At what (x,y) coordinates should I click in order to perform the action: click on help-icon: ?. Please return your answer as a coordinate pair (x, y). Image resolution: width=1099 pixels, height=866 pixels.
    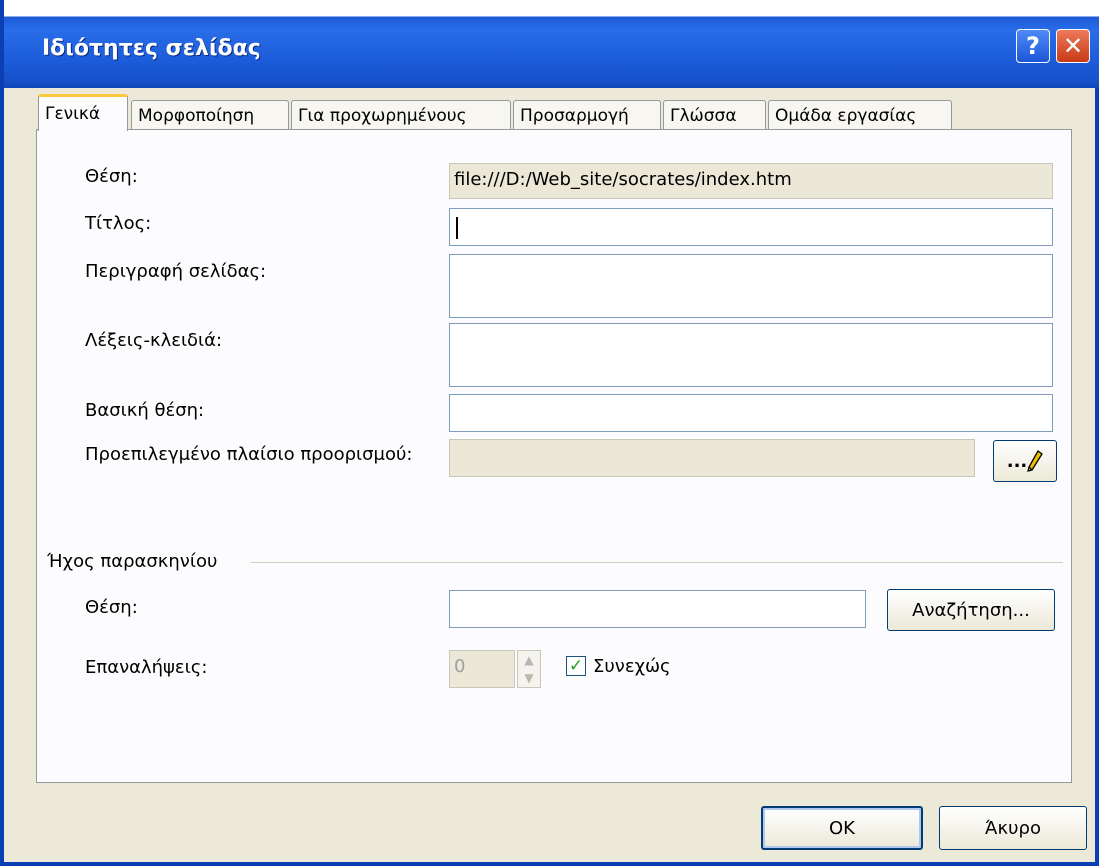
    Looking at the image, I should click on (1033, 46).